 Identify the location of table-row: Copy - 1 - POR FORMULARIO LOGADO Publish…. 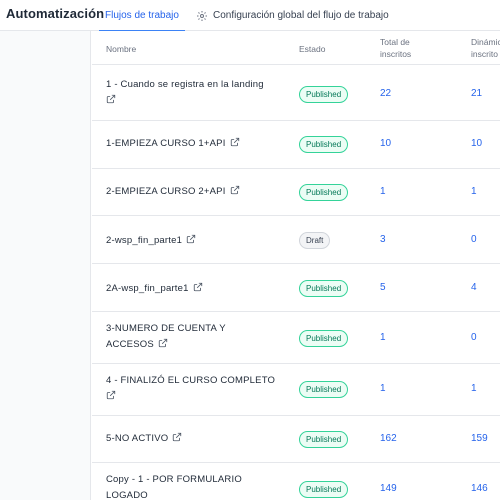
(296, 481).